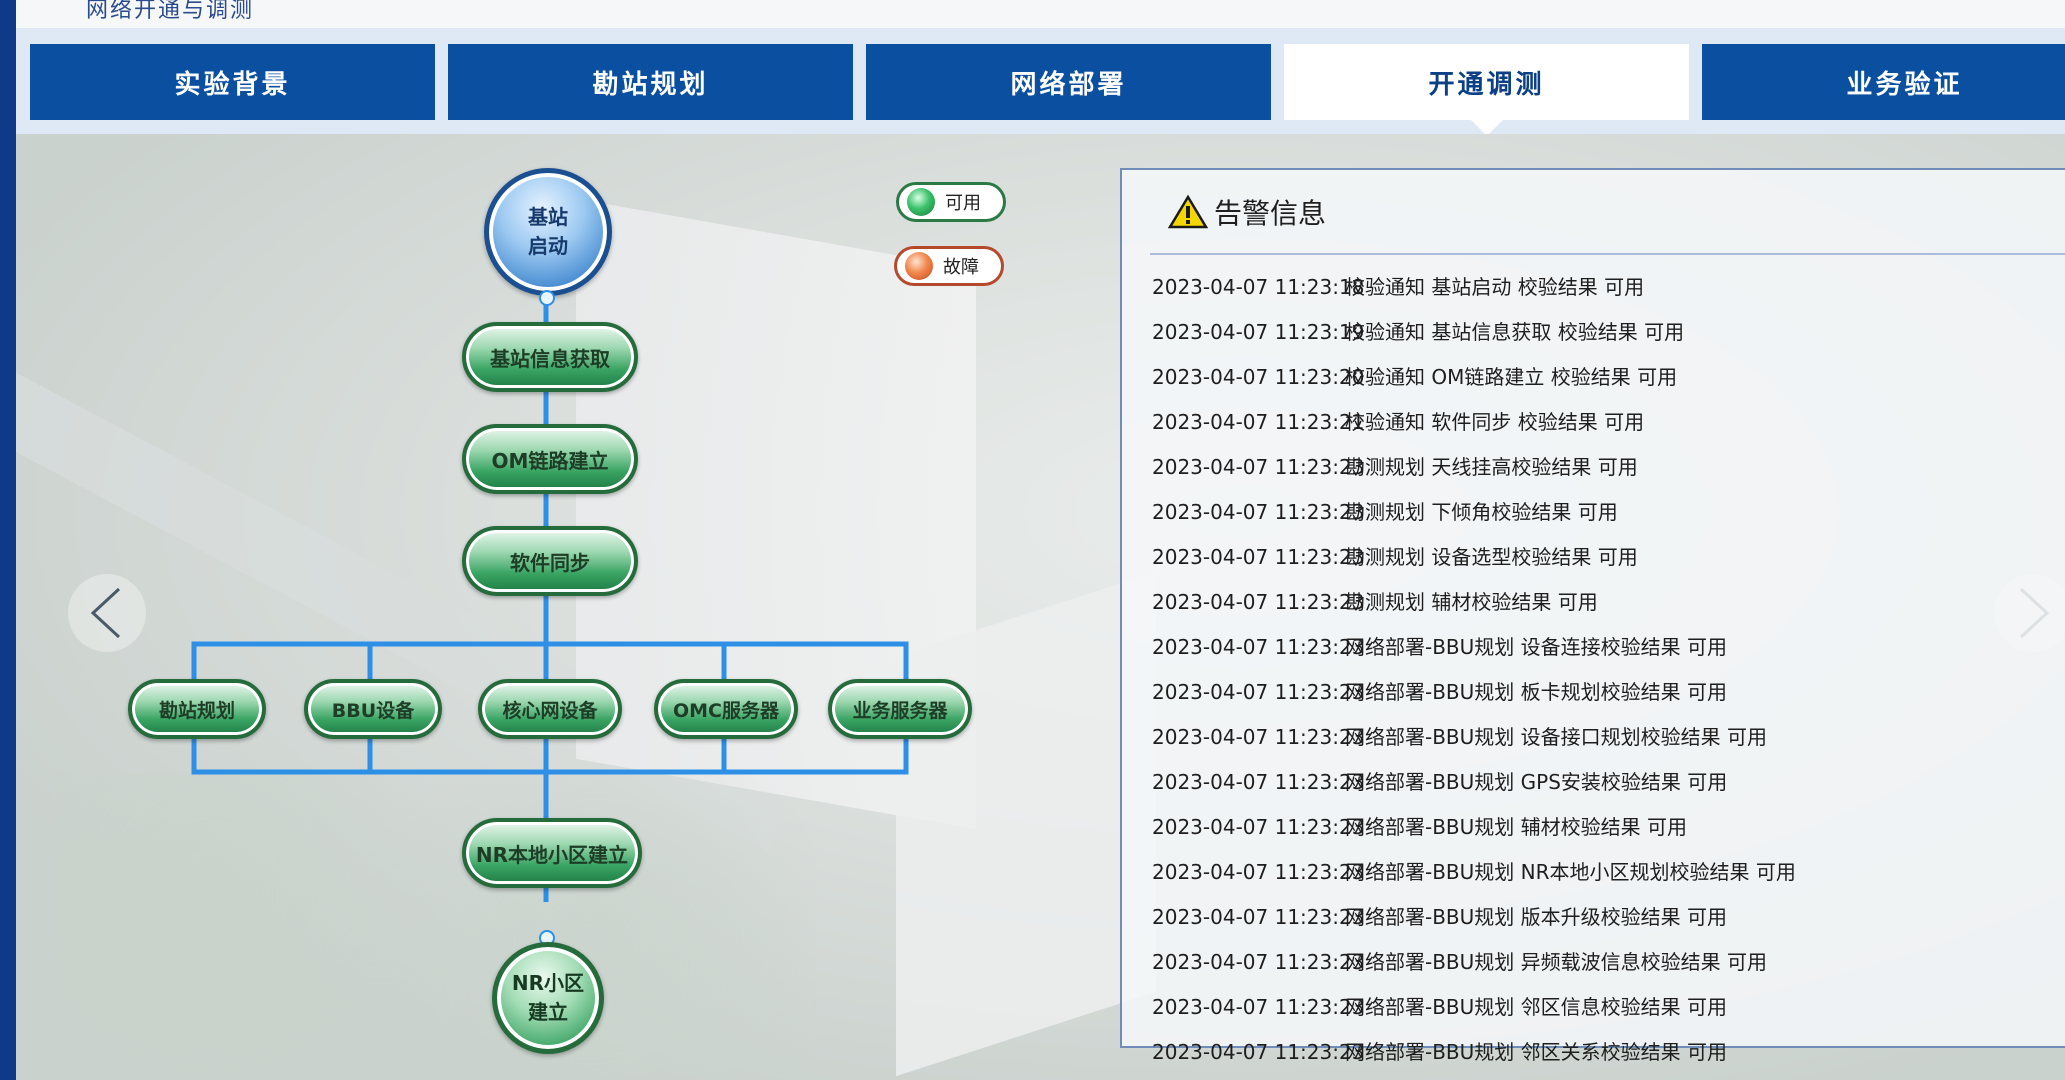 The width and height of the screenshot is (2065, 1080). I want to click on alarm-log-row: 2023-04-07 11:23:19校验通知 基站信息获取 校验结果 可用, so click(1592, 332).